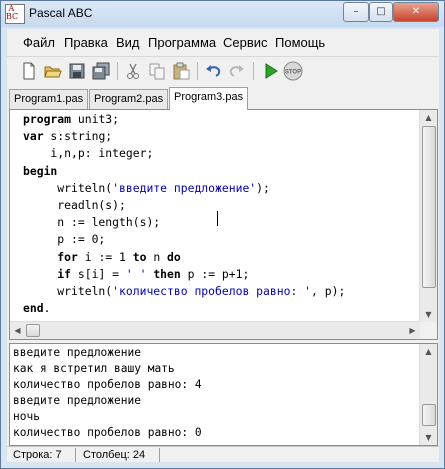 The height and width of the screenshot is (469, 445). Describe the element at coordinates (213, 71) in the screenshot. I see `undo-icon` at that location.